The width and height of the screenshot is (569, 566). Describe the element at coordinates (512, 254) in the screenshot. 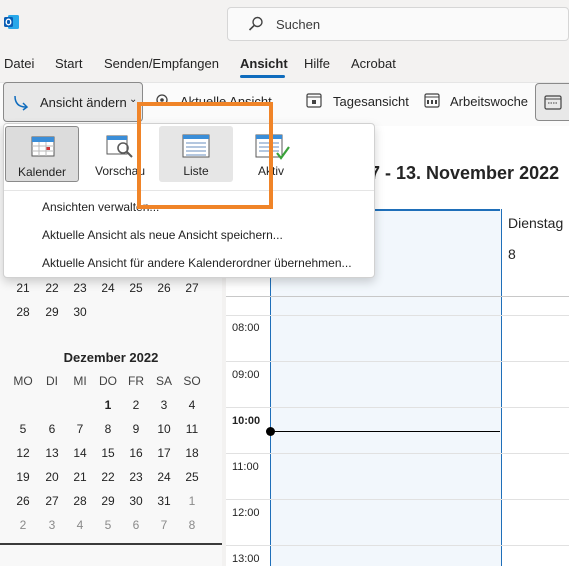

I see `day-header-date: 8` at that location.